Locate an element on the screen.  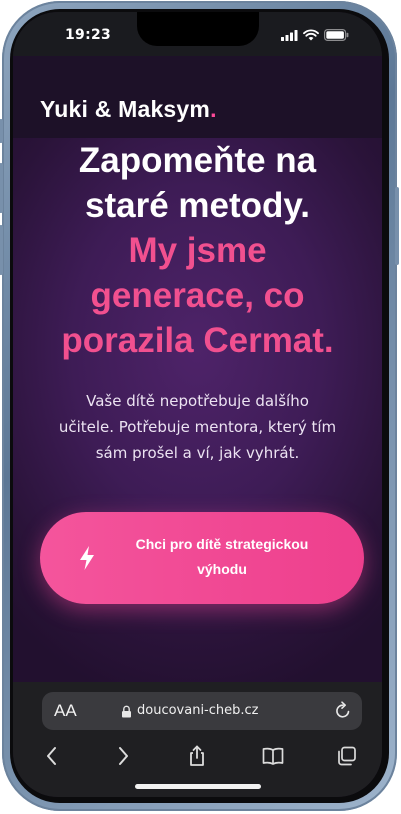
headline-line: Zapomeňte na is located at coordinates (197, 160).